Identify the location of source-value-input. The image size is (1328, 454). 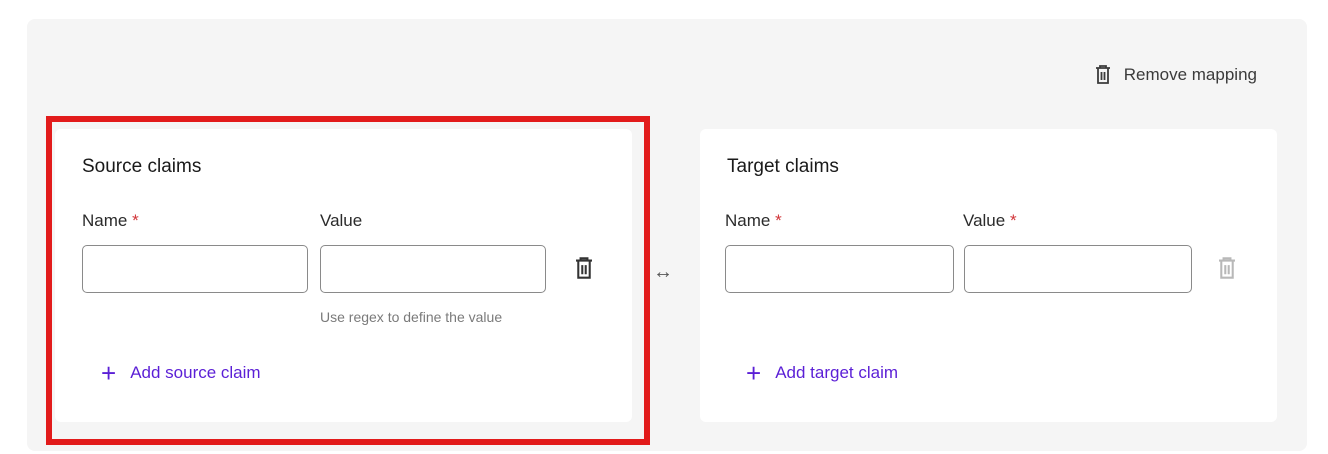
(433, 269).